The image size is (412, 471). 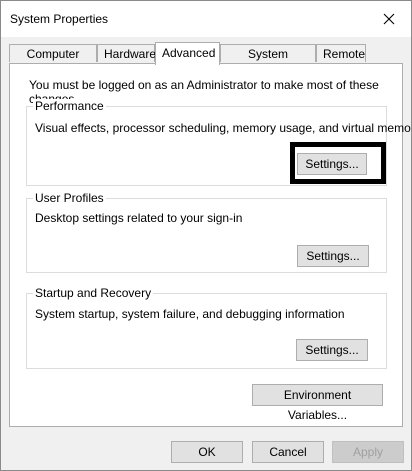 What do you see at coordinates (93, 293) in the screenshot?
I see `startup-recovery-group-title: Startup and Recovery` at bounding box center [93, 293].